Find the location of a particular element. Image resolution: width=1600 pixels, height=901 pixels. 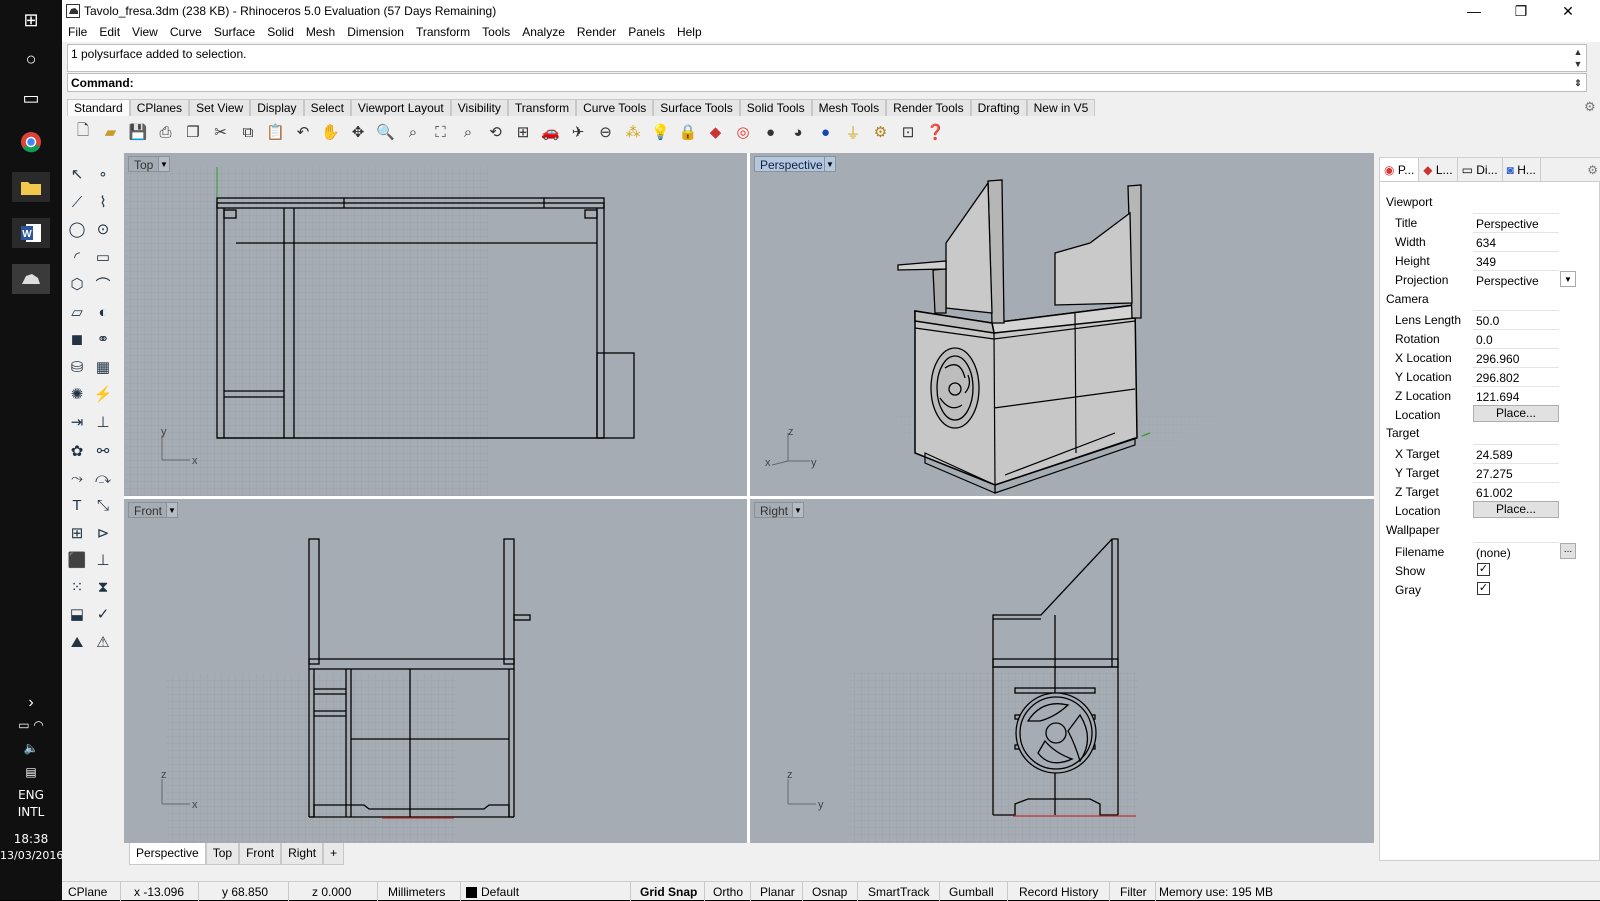

vp-tab-front: Front is located at coordinates (260, 854).